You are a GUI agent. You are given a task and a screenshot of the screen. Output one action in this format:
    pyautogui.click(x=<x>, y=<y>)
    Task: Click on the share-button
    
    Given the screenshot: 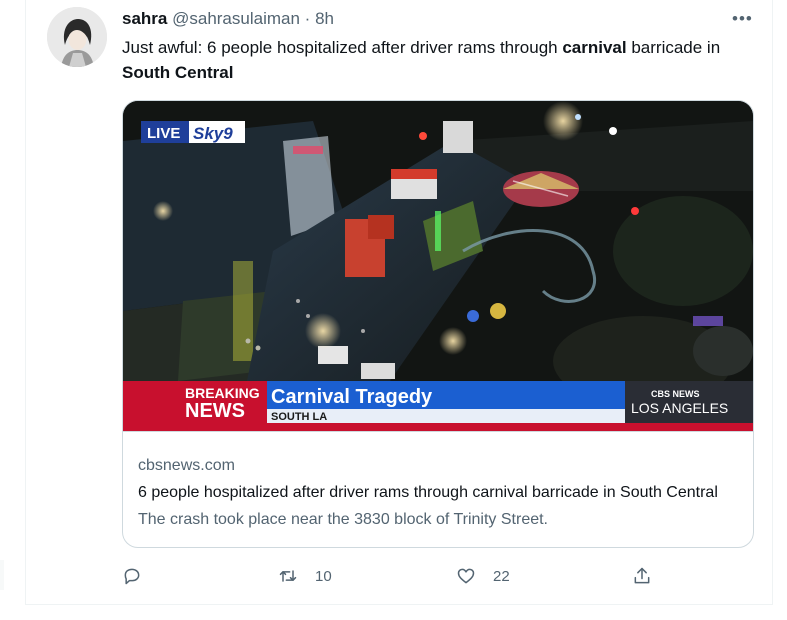 What is the action you would take?
    pyautogui.click(x=642, y=576)
    